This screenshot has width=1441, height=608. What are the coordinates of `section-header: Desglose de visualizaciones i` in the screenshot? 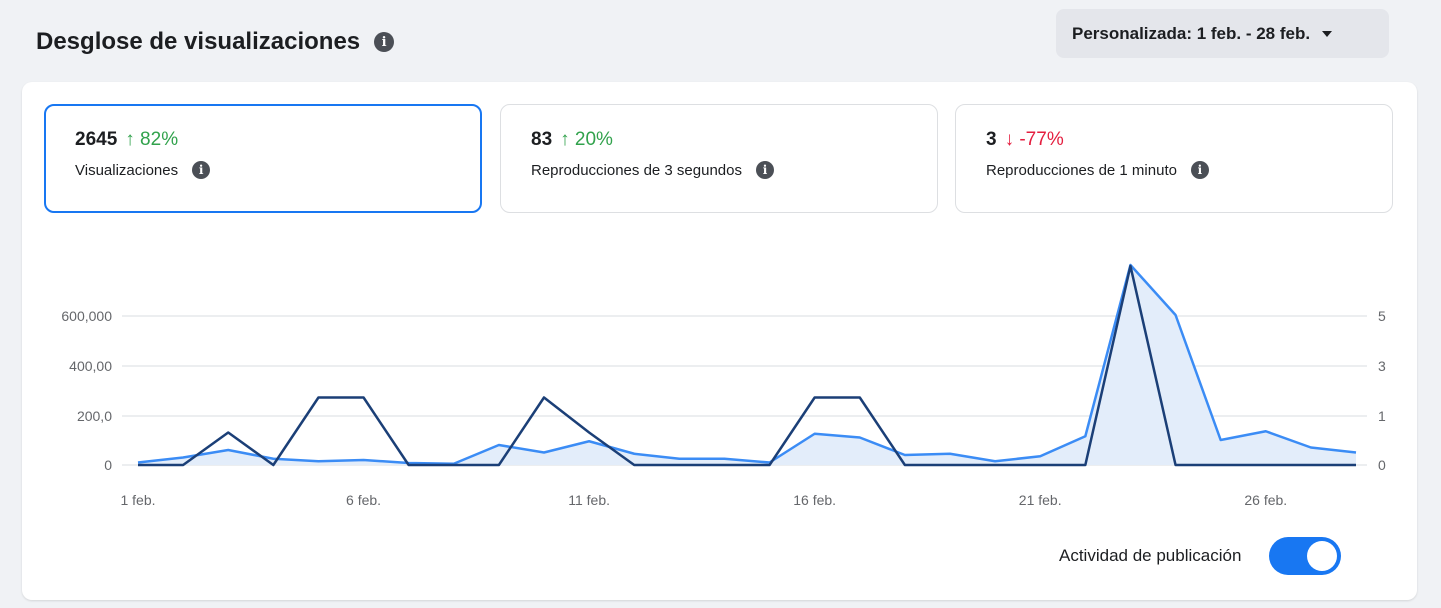 It's located at (215, 42).